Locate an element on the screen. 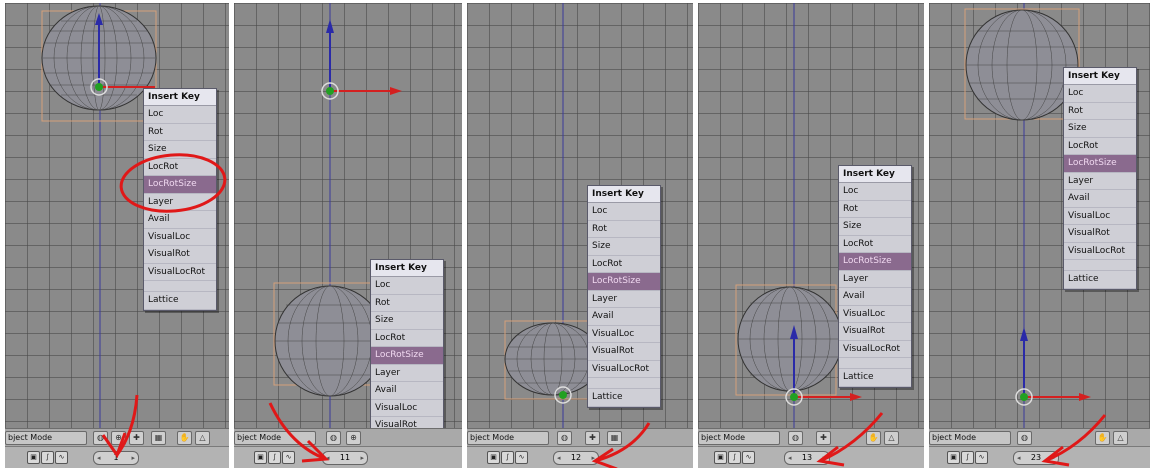 This screenshot has height=470, width=1153. current-frame-field: ◂ 23 ▸ is located at coordinates (1036, 458).